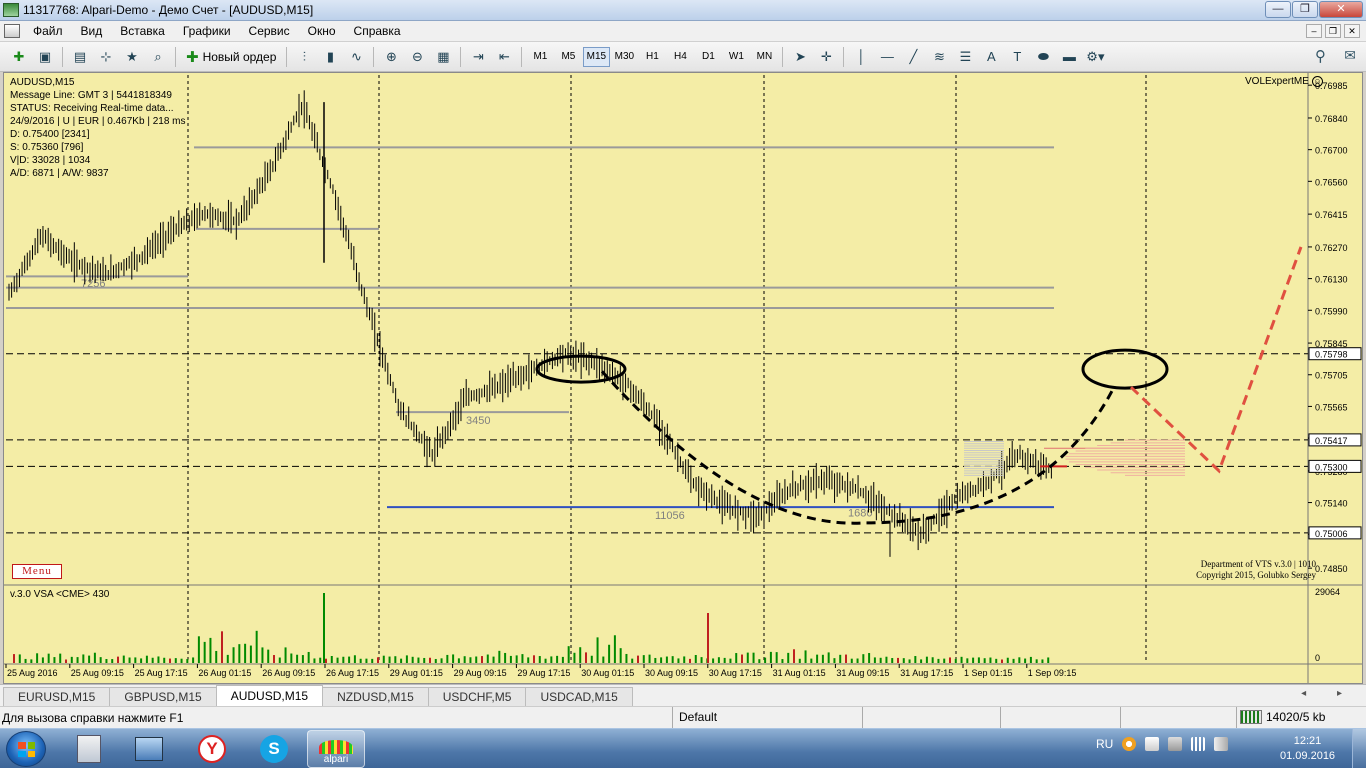  Describe the element at coordinates (375, 696) in the screenshot. I see `tab-nzdusd: NZDUSD,M15` at that location.